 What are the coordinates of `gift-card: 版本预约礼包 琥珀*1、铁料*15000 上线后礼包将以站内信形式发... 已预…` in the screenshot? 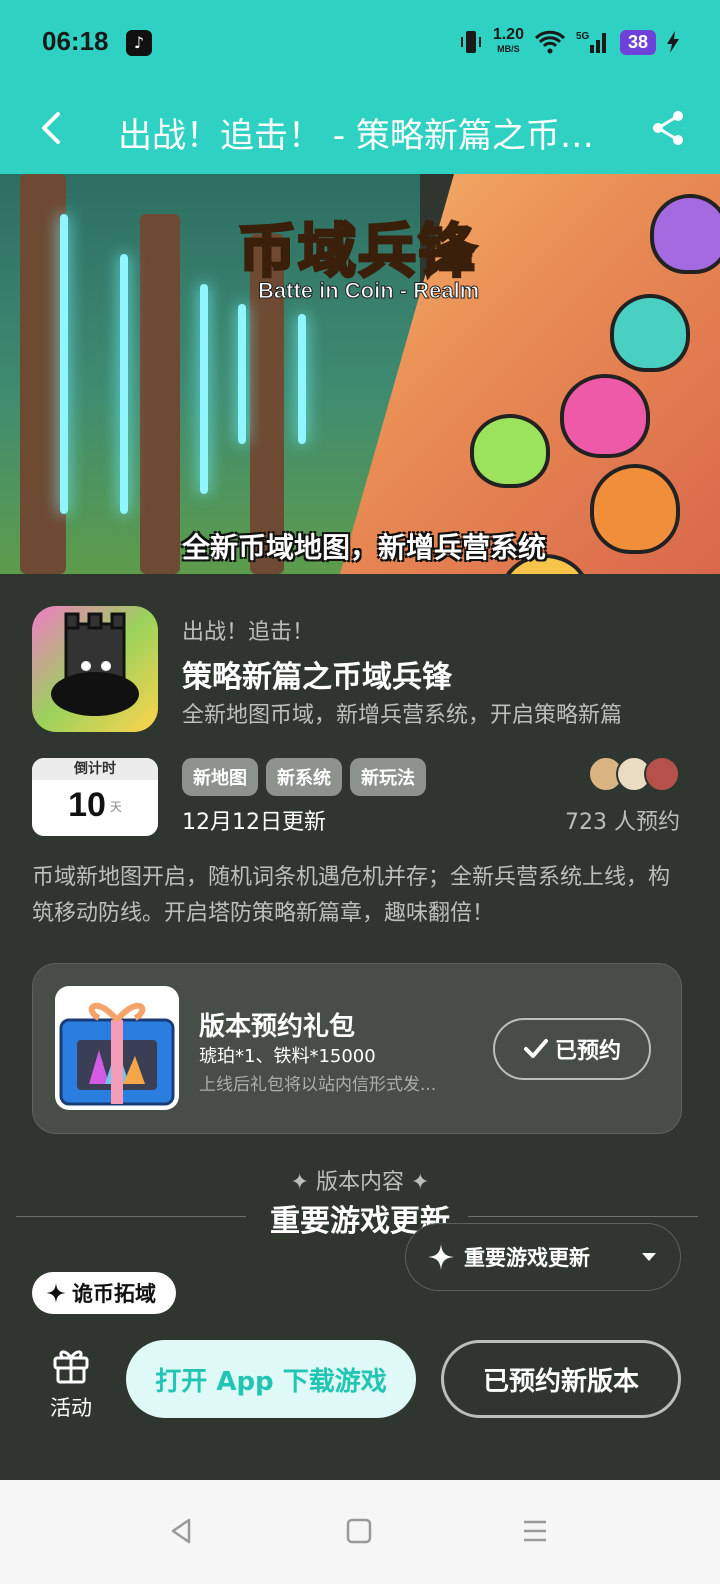 It's located at (357, 1048).